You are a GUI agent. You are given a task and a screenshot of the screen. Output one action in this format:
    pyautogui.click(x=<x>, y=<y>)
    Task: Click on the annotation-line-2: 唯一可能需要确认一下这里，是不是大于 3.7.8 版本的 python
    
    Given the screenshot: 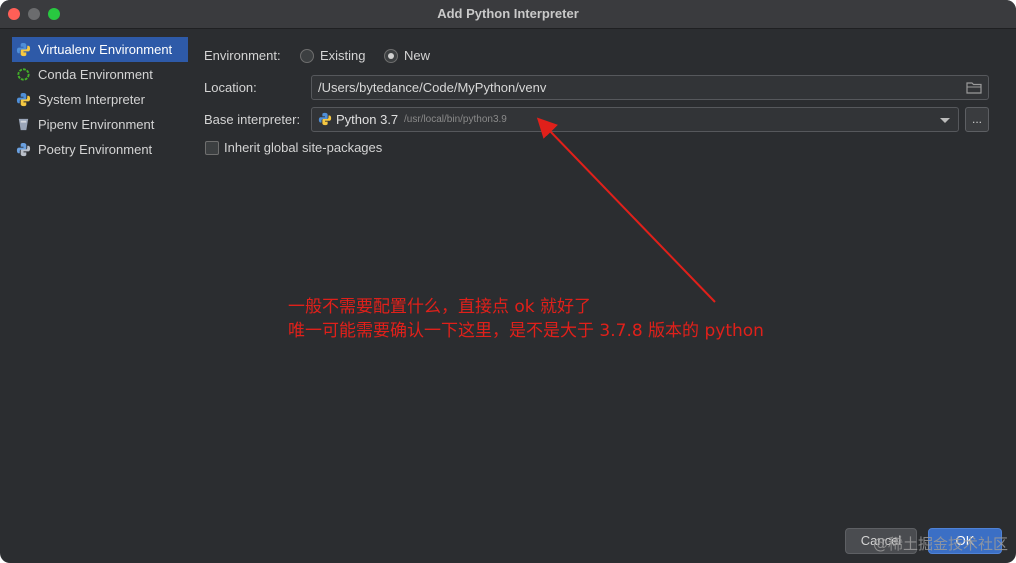 What is the action you would take?
    pyautogui.click(x=526, y=331)
    